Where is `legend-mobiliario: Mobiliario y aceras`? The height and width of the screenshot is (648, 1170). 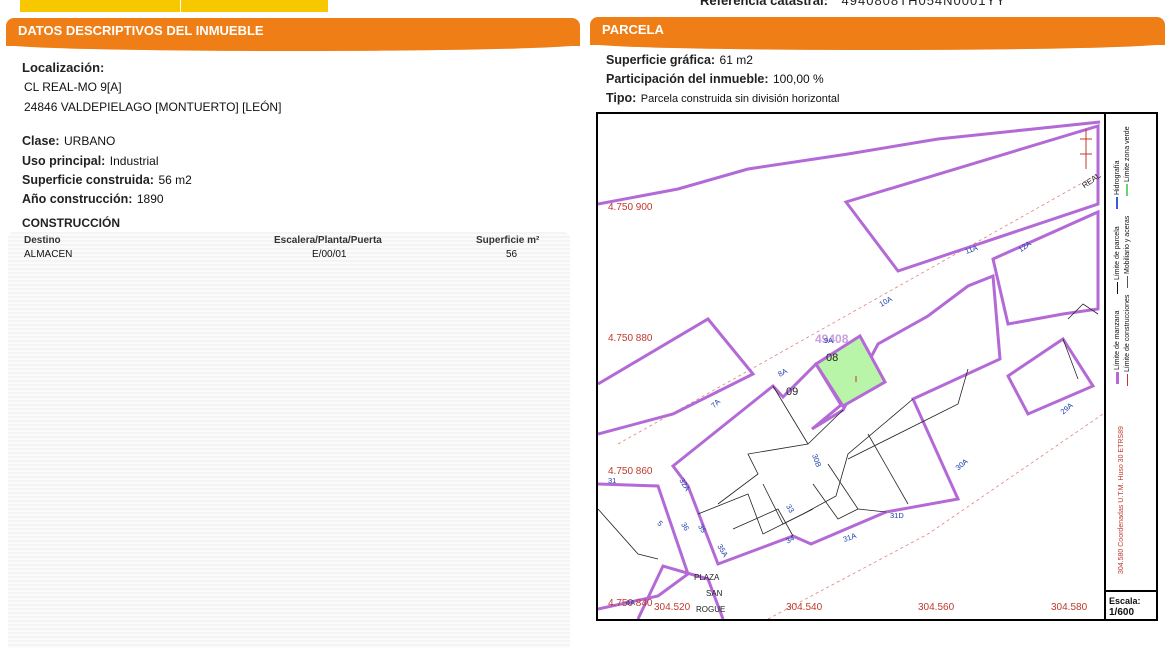
legend-mobiliario: Mobiliario y aceras is located at coordinates (1127, 252).